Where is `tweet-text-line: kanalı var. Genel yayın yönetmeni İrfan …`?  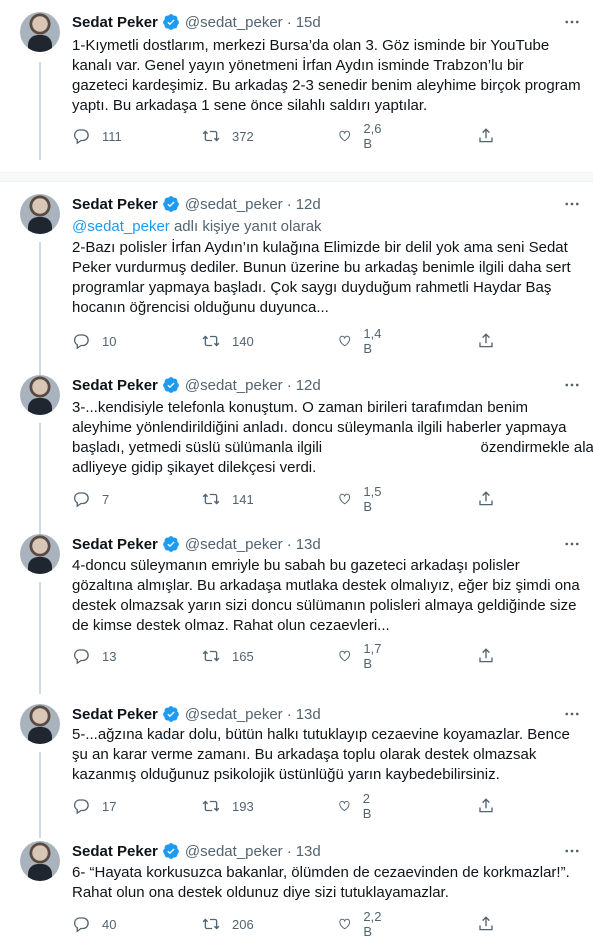 tweet-text-line: kanalı var. Genel yayın yönetmeni İrfan … is located at coordinates (298, 65).